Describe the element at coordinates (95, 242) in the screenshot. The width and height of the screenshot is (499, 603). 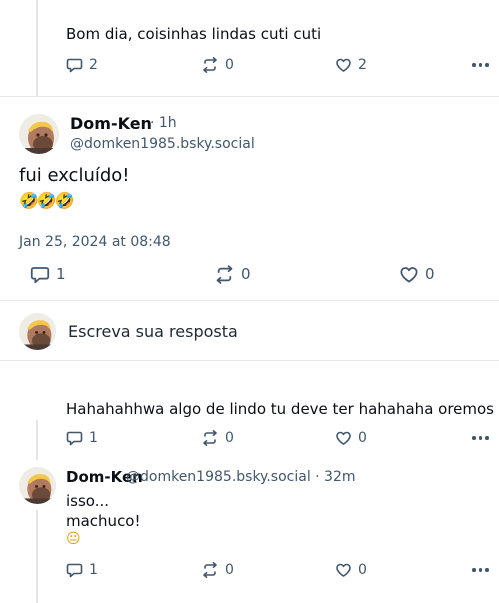
I see `post-timestamp: Jan 25, 2024 at 08:48` at that location.